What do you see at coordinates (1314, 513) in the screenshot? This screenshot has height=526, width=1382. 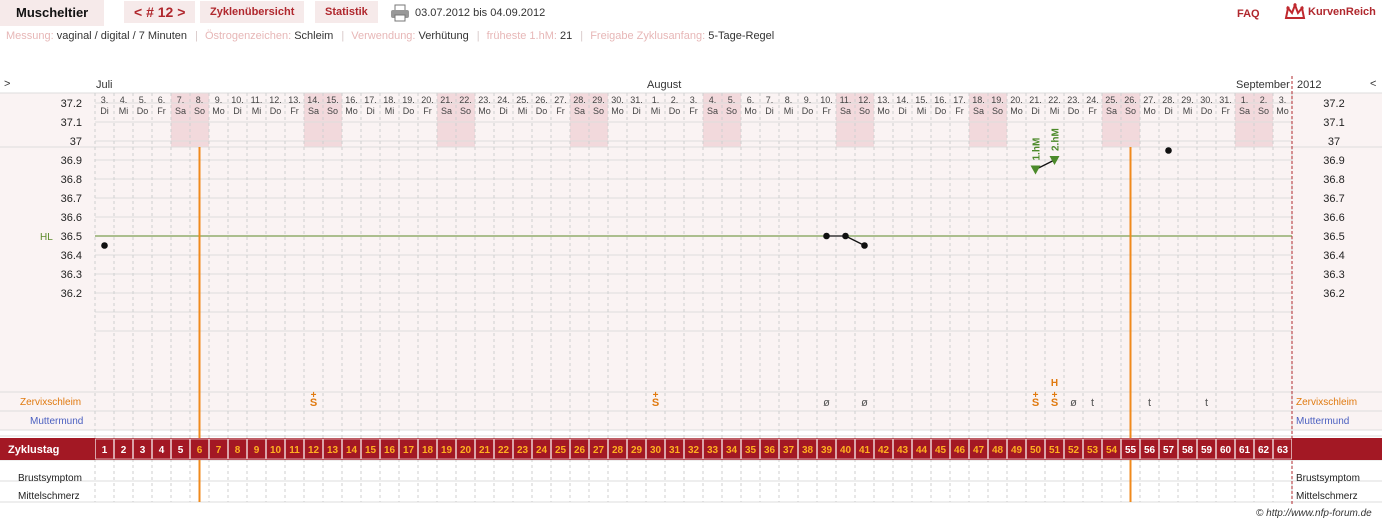 I see `credit: © http://www.nfp-forum.de` at bounding box center [1314, 513].